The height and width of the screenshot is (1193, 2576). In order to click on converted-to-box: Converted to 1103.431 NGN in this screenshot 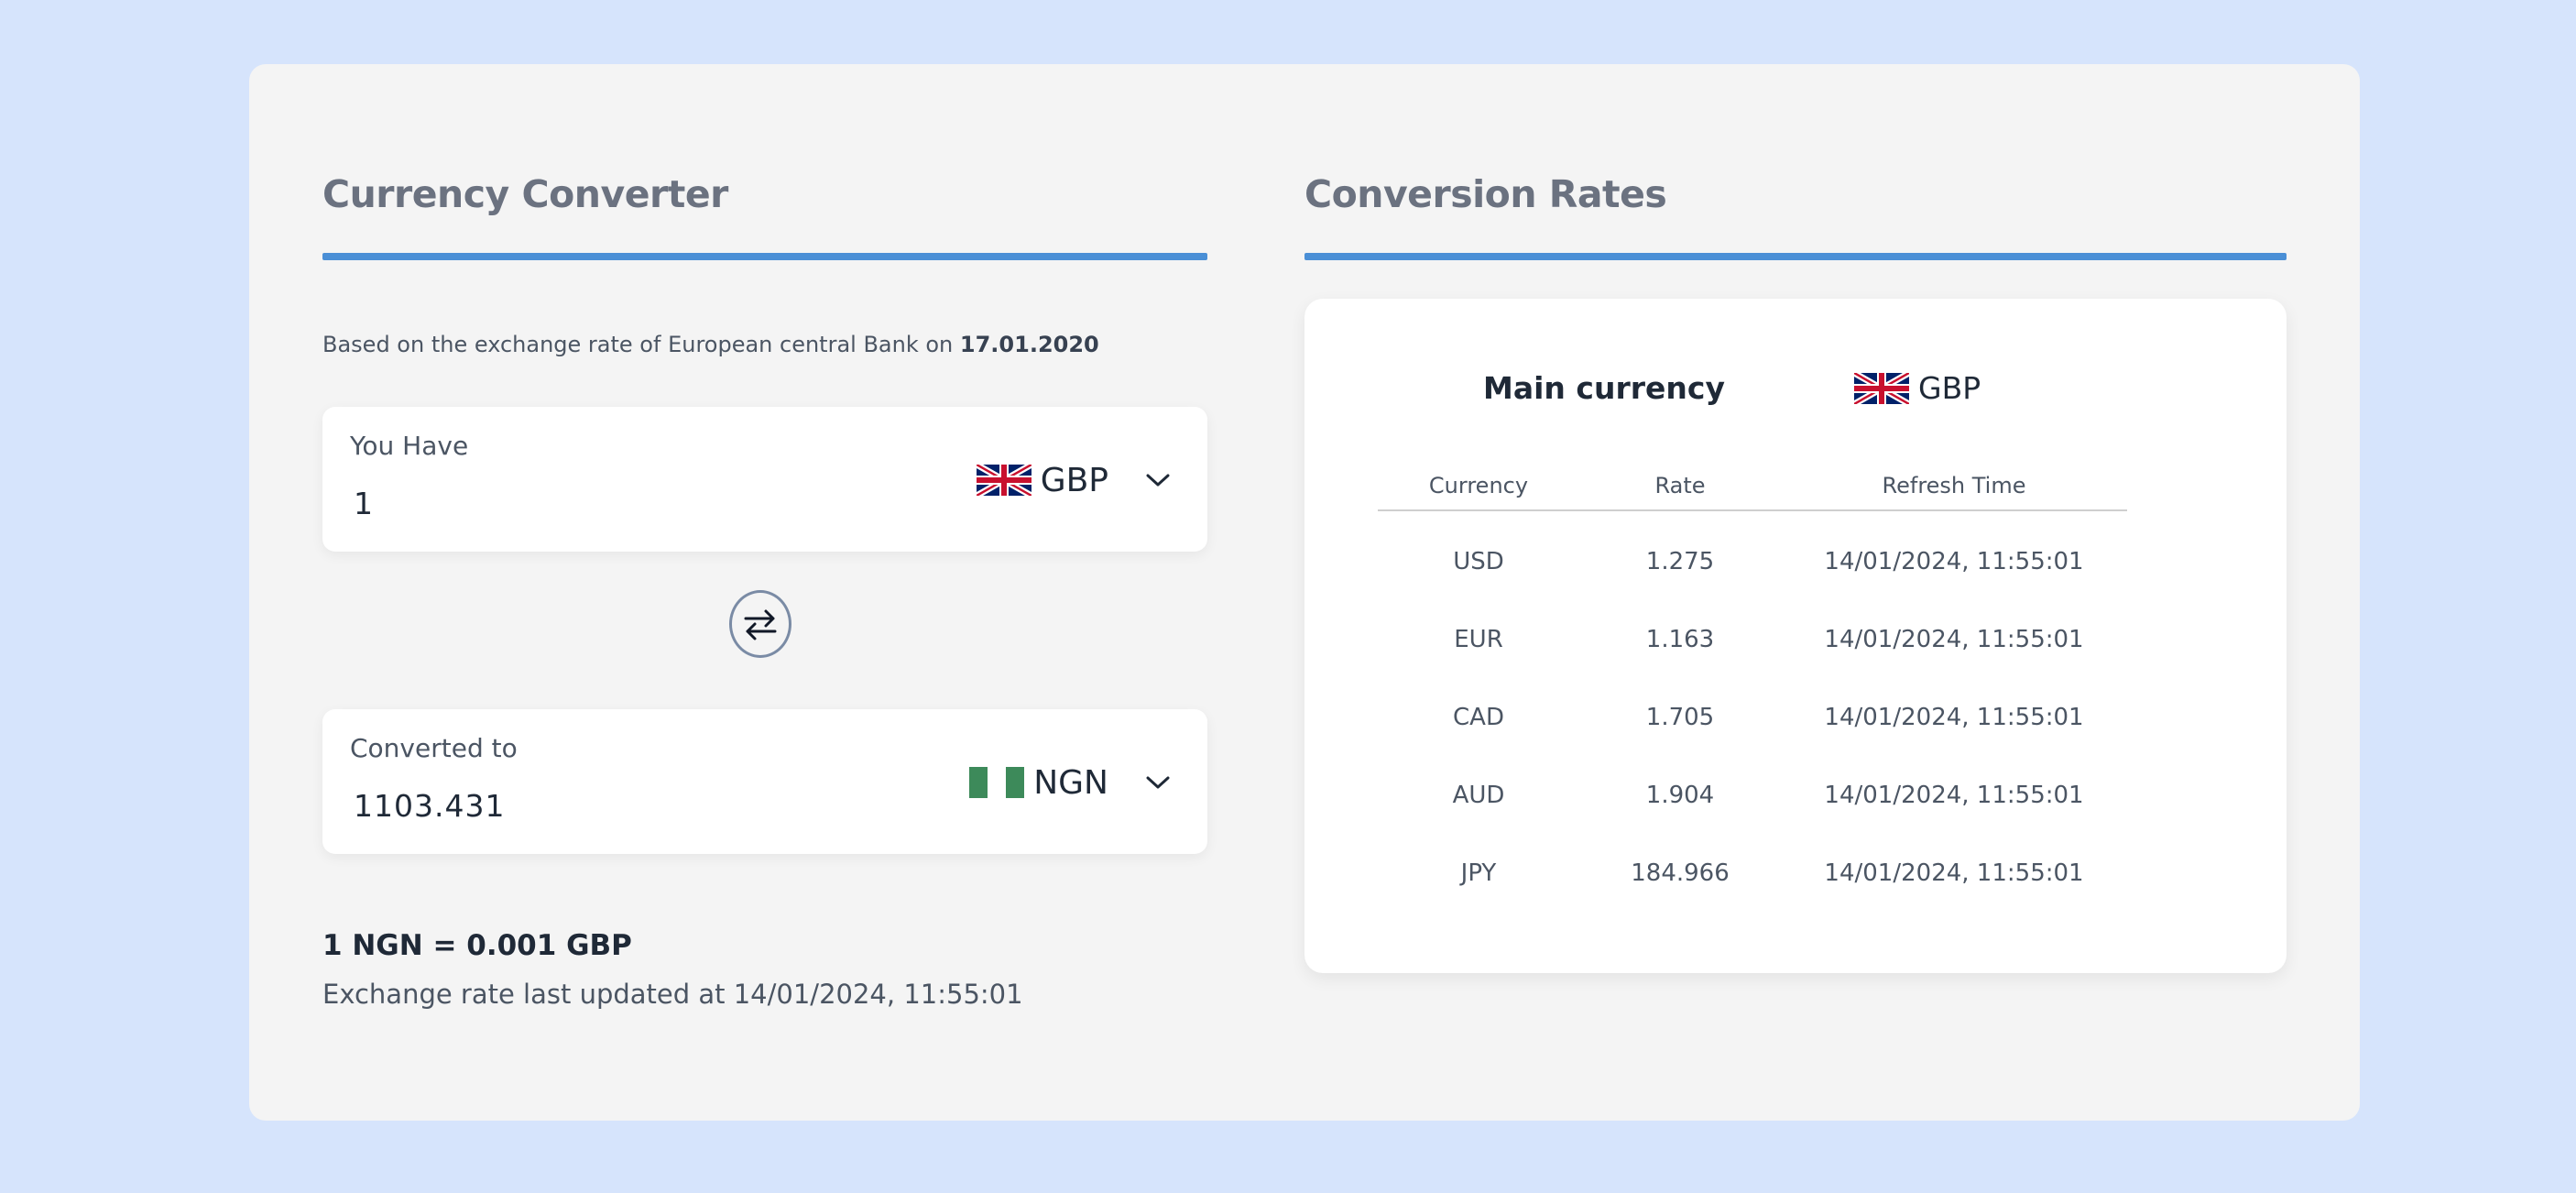, I will do `click(765, 781)`.